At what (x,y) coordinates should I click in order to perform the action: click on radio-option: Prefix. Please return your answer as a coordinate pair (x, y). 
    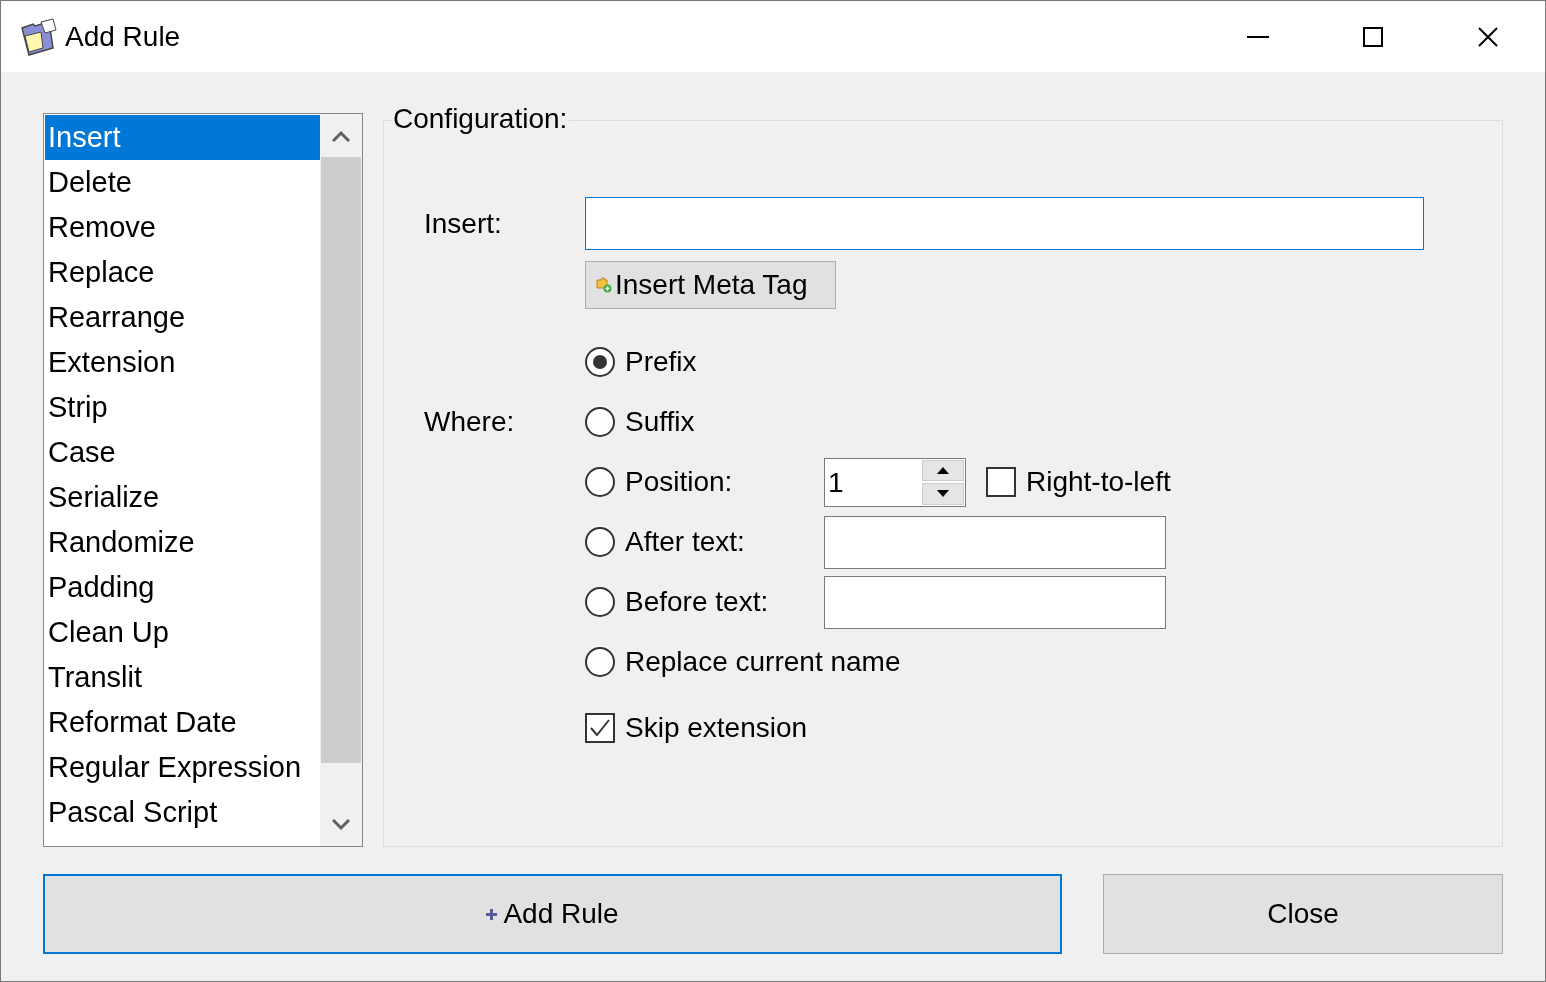
    Looking at the image, I should click on (704, 362).